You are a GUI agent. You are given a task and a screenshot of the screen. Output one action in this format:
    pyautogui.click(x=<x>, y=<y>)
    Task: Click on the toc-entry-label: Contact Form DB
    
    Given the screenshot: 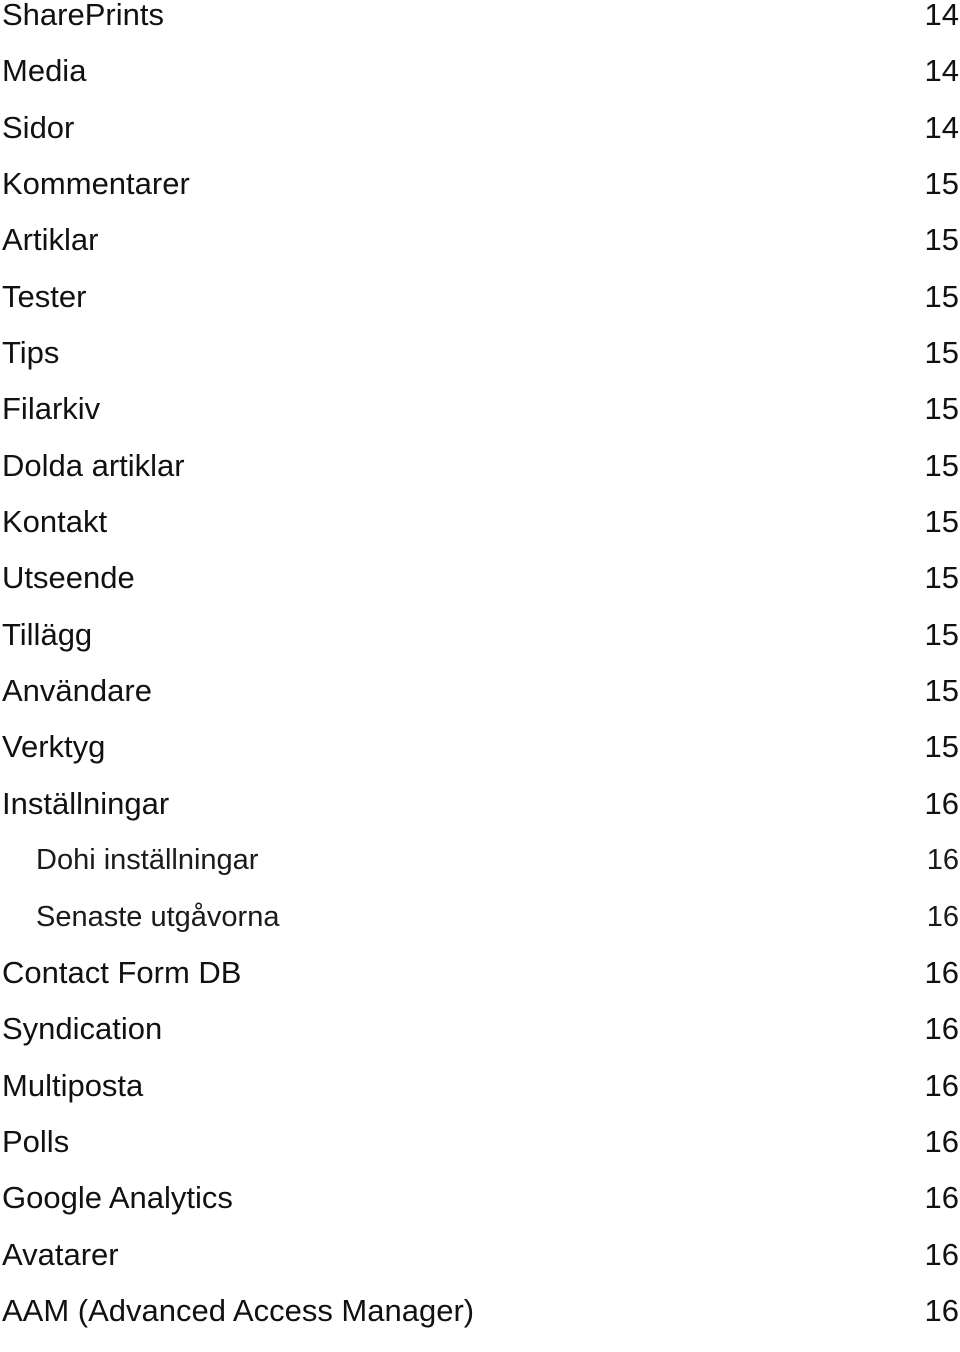 What is the action you would take?
    pyautogui.click(x=122, y=972)
    